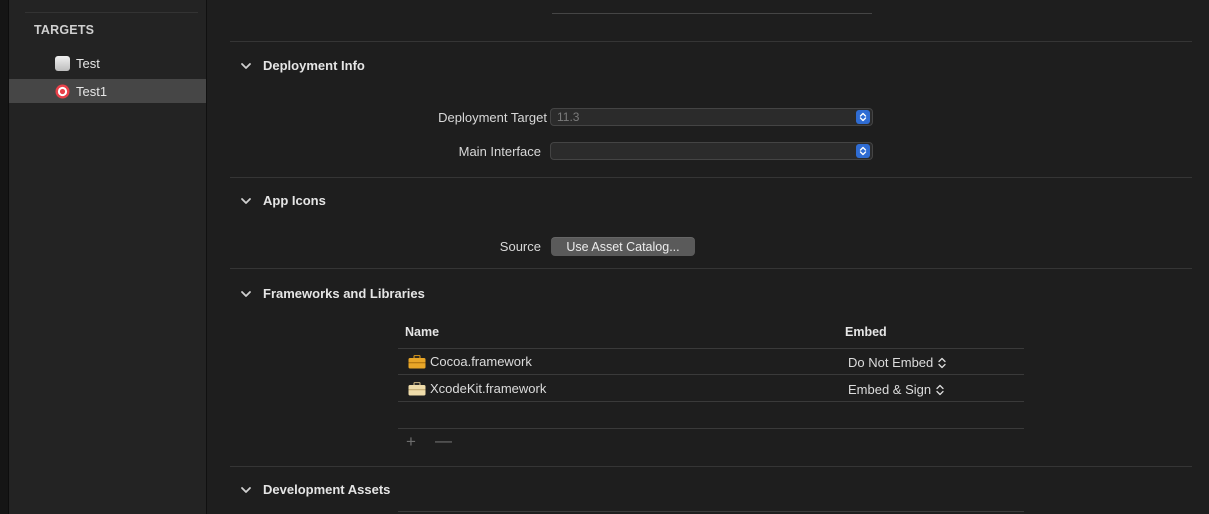 Image resolution: width=1209 pixels, height=514 pixels. Describe the element at coordinates (344, 293) in the screenshot. I see `section-title: Frameworks and Libraries` at that location.